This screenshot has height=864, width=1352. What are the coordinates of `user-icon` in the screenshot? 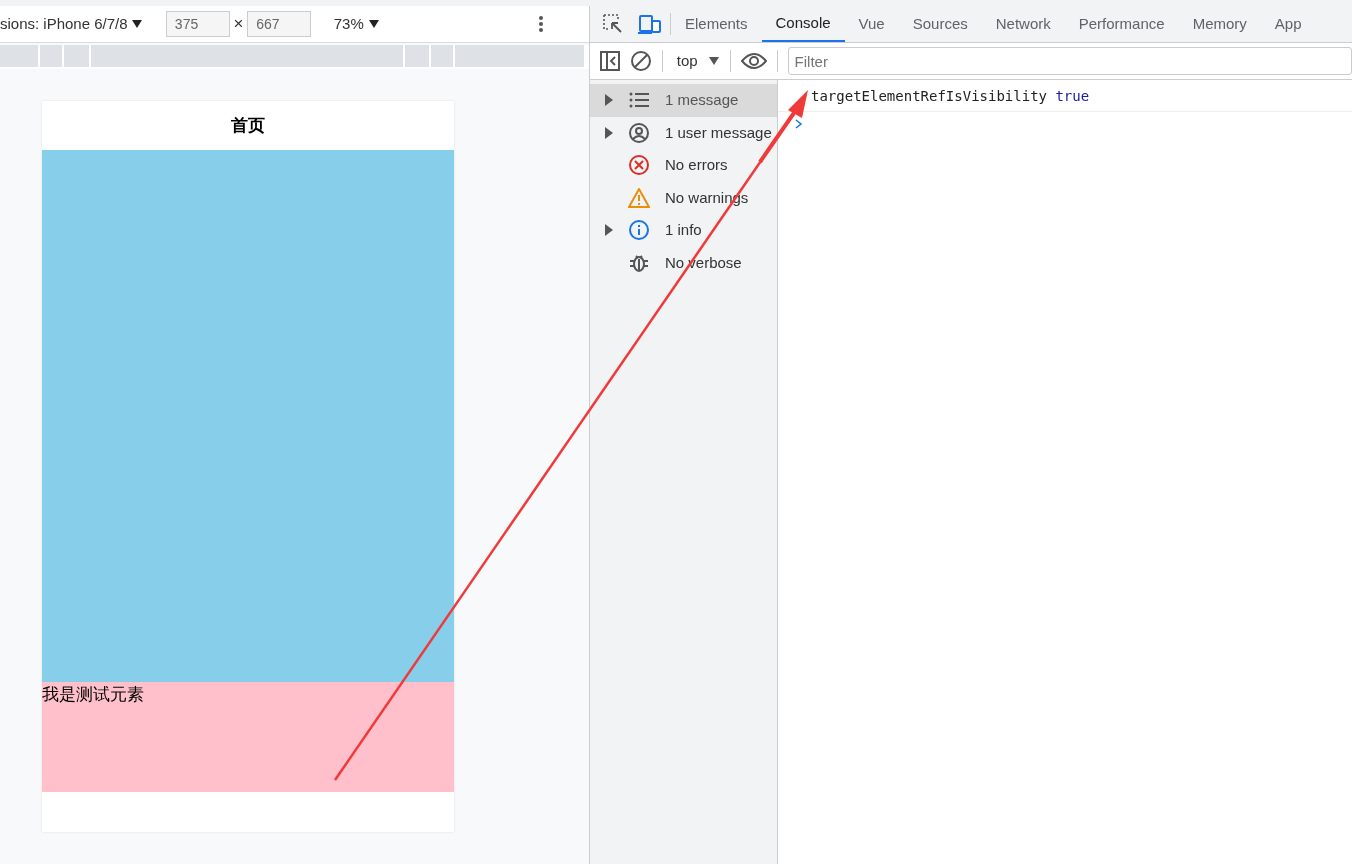 It's located at (639, 132).